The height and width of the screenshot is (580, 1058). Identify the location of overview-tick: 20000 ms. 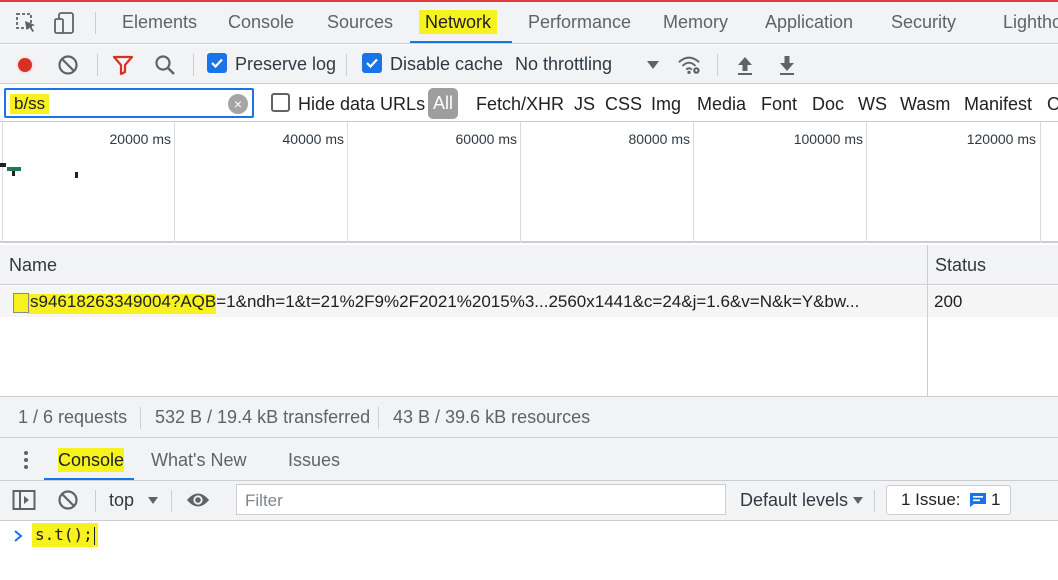
(140, 139).